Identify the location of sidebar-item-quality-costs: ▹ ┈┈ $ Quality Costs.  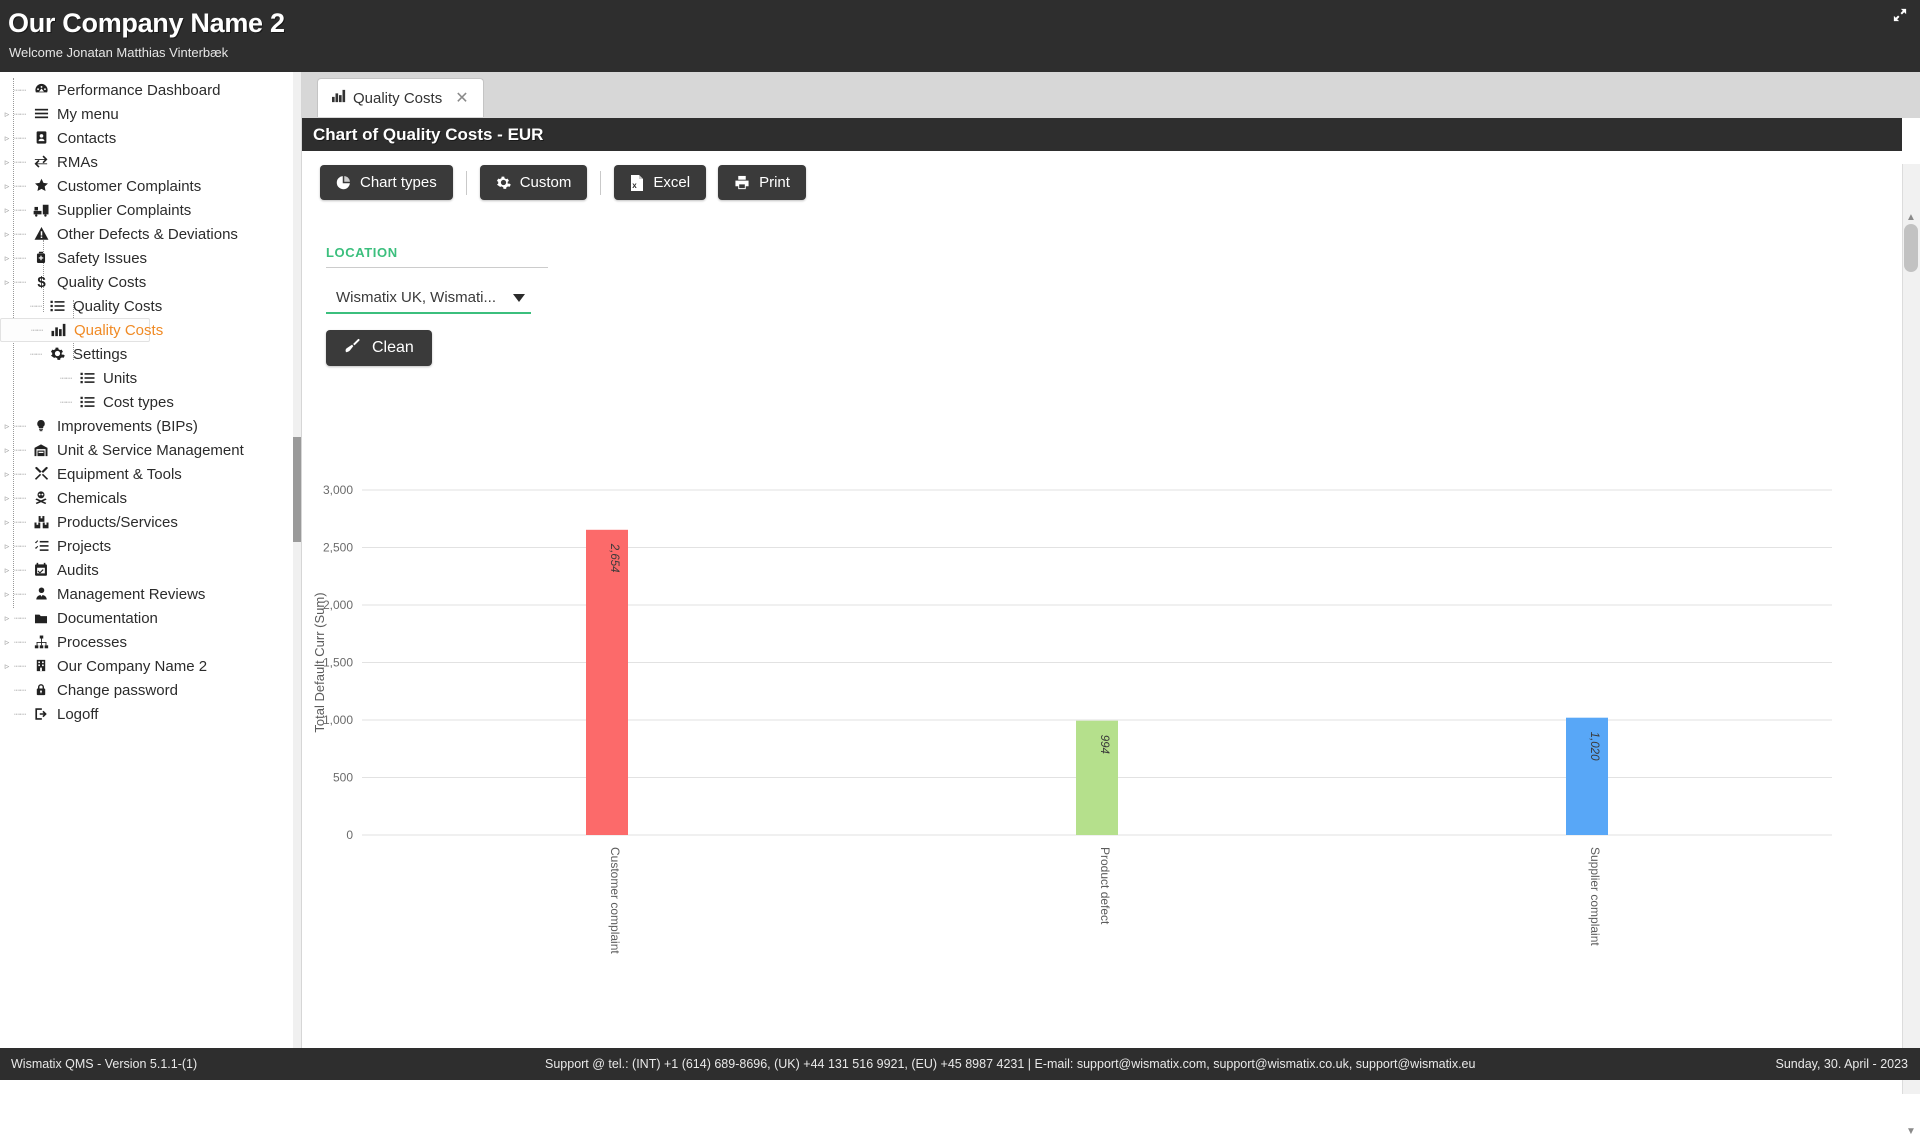
(150, 282).